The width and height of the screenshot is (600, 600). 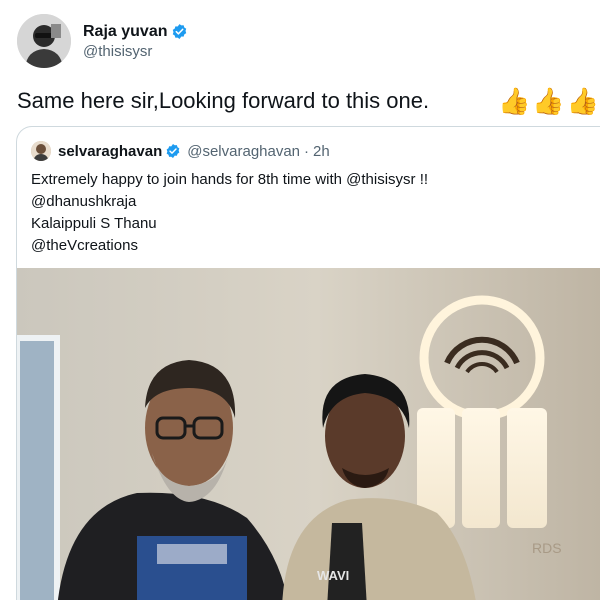 I want to click on avatar-photo, so click(x=44, y=41).